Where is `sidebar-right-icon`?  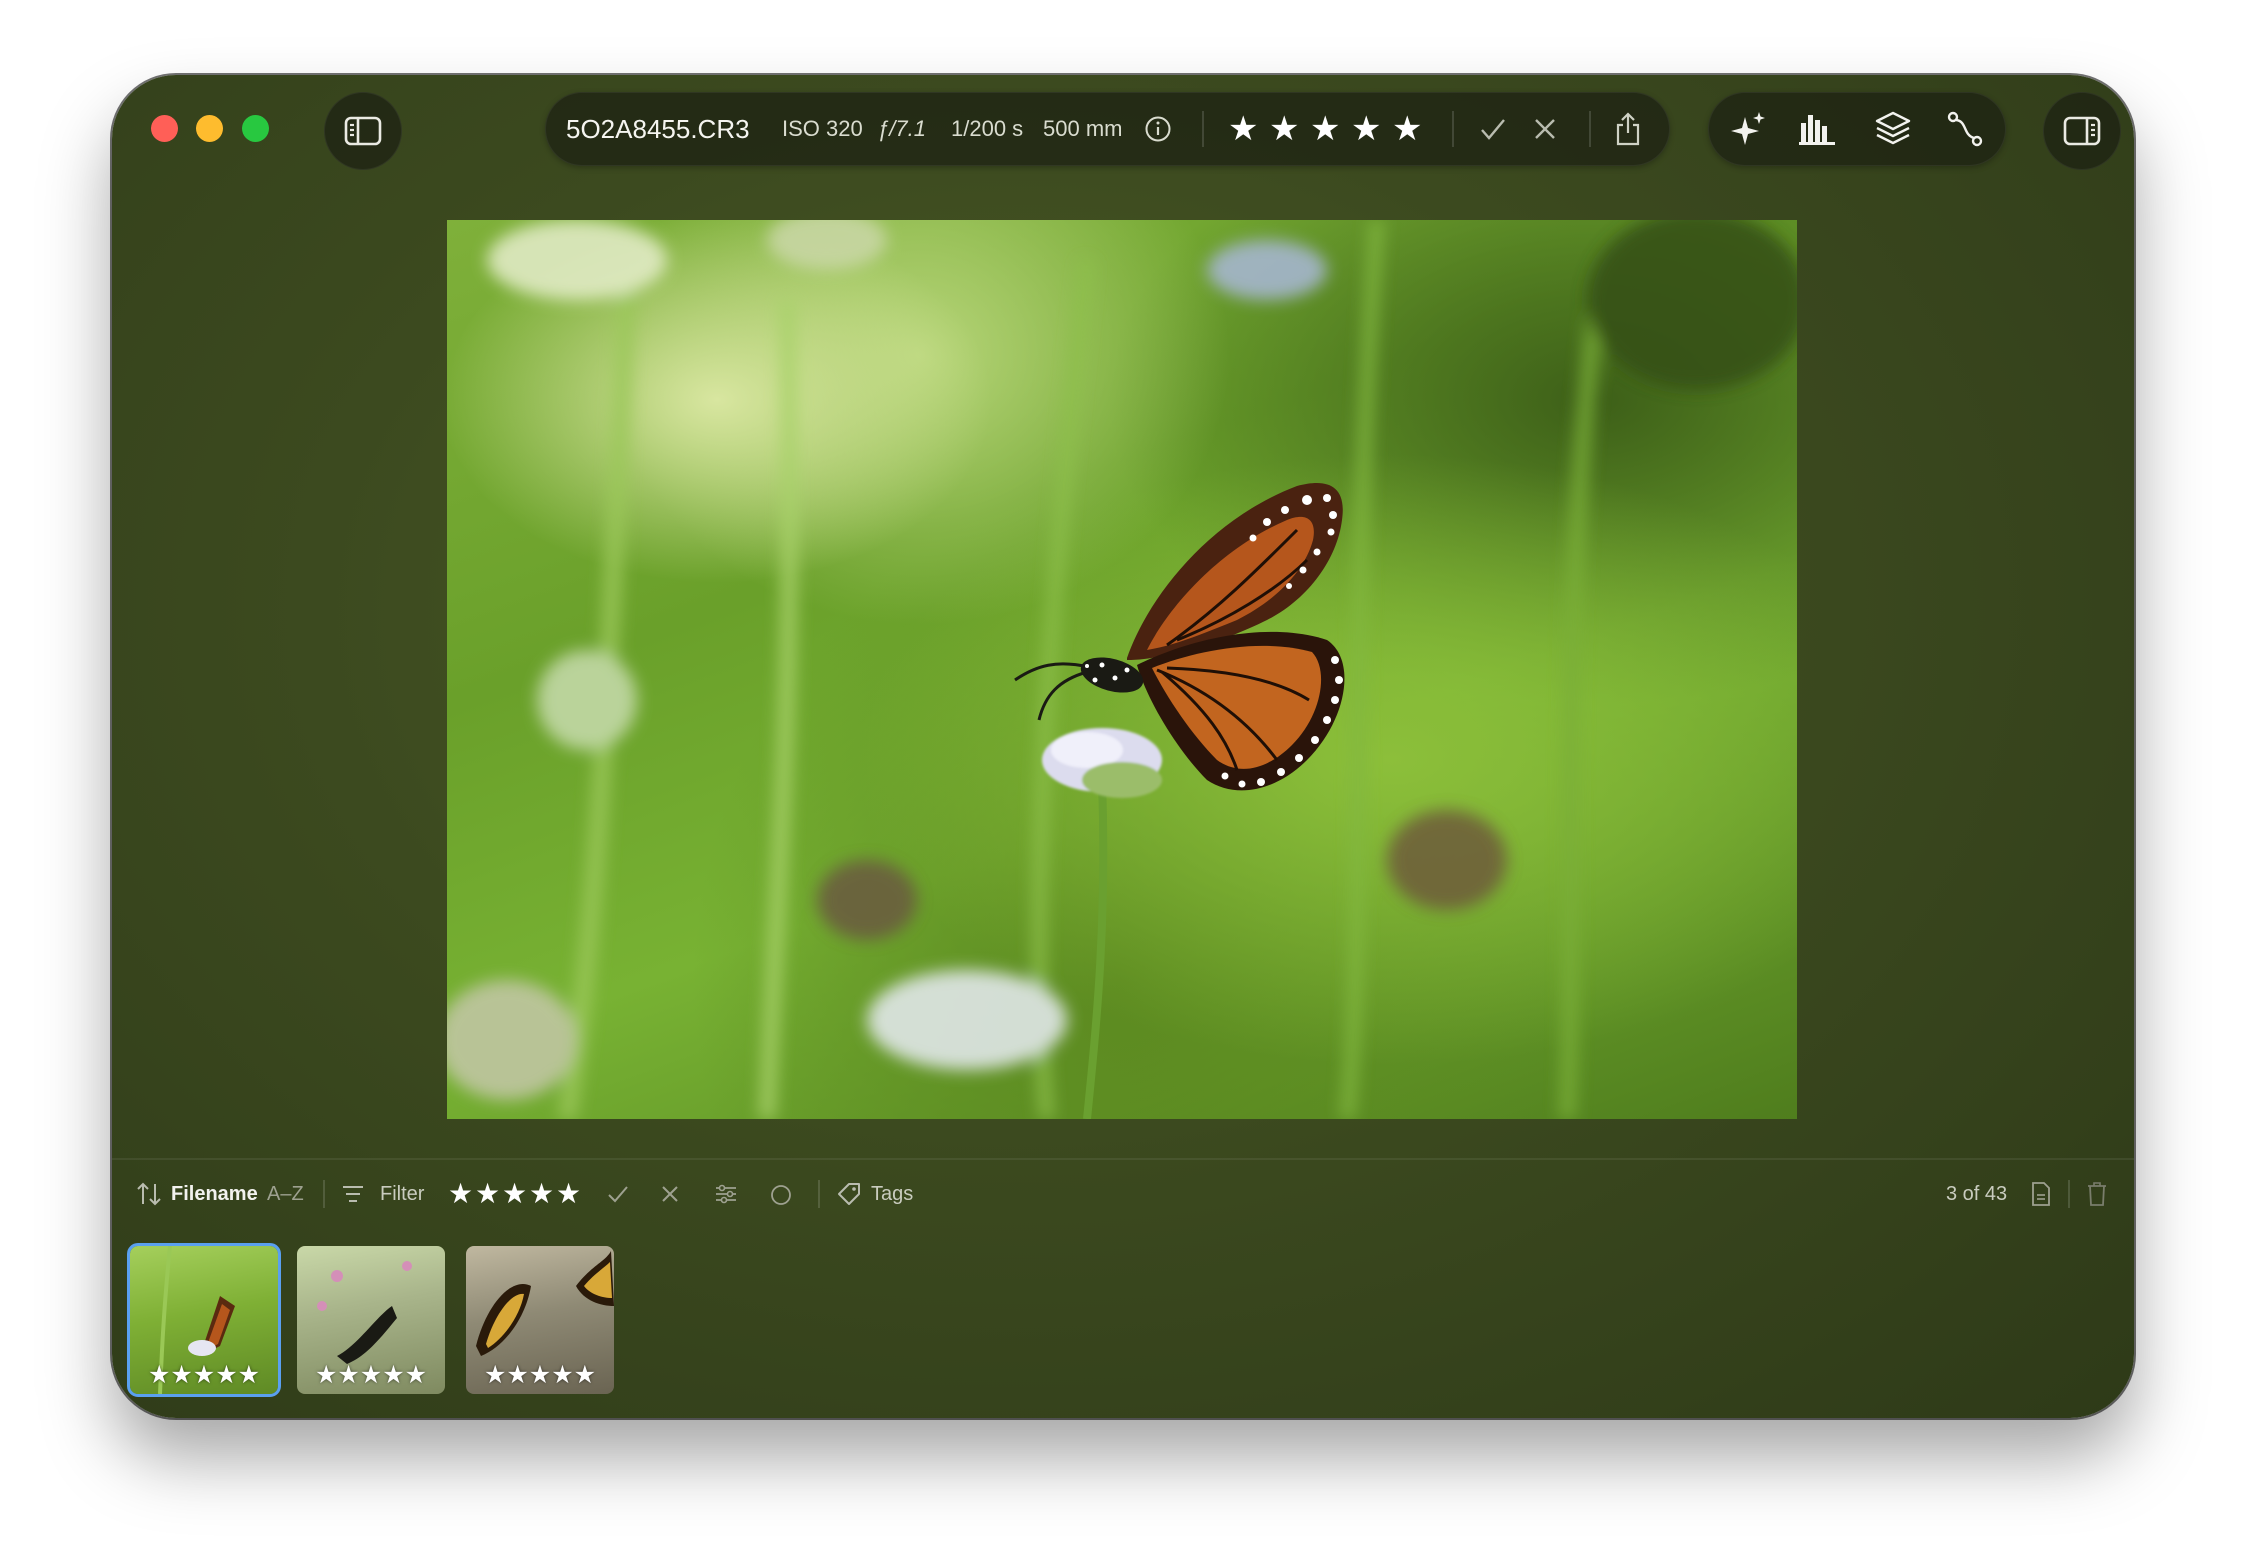
sidebar-right-icon is located at coordinates (2082, 131).